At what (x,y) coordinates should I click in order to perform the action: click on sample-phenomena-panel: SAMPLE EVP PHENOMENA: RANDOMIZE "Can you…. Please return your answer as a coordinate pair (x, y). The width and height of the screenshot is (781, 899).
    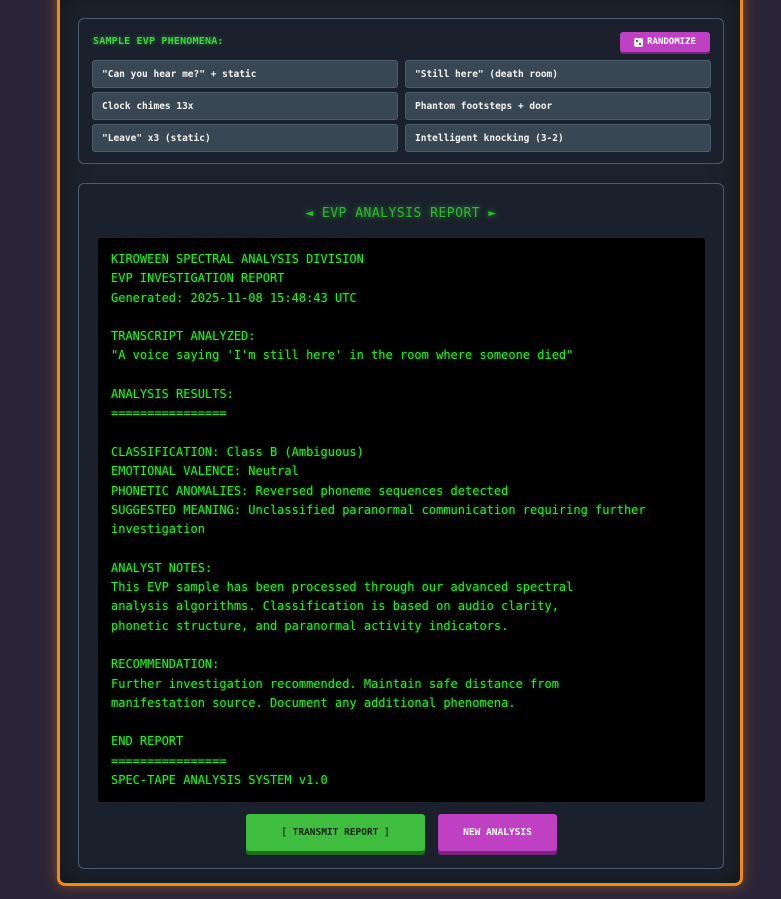
    Looking at the image, I should click on (401, 91).